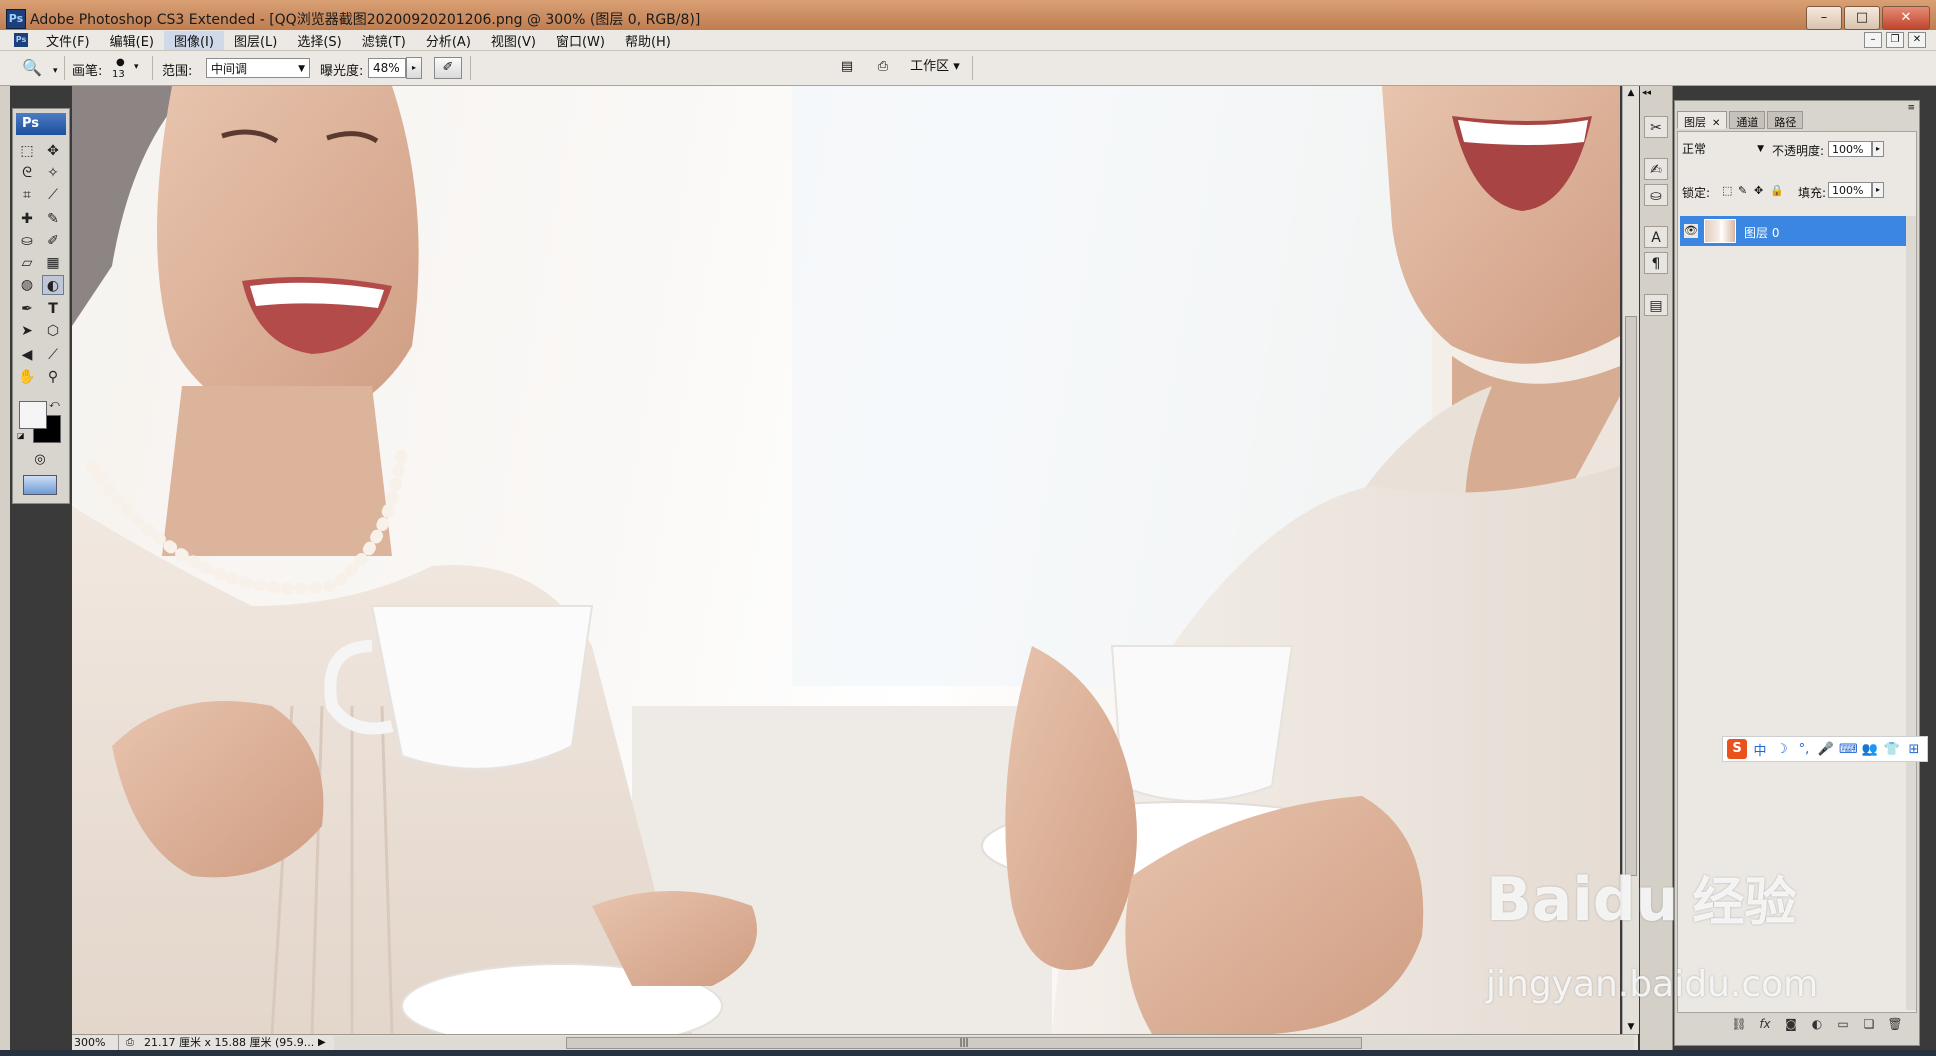 The width and height of the screenshot is (1936, 1056). What do you see at coordinates (16, 19) in the screenshot?
I see `photoshop-app-icon: Ps` at bounding box center [16, 19].